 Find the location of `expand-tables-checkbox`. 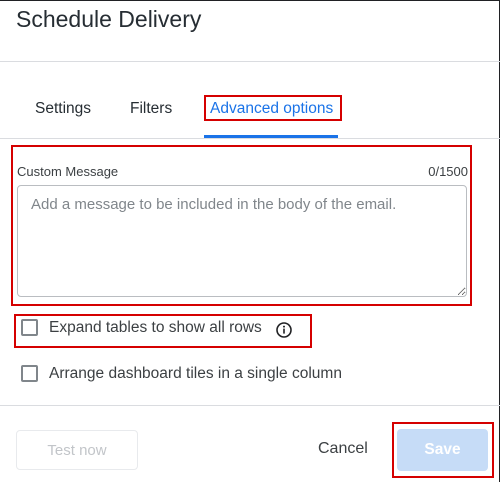

expand-tables-checkbox is located at coordinates (29, 327).